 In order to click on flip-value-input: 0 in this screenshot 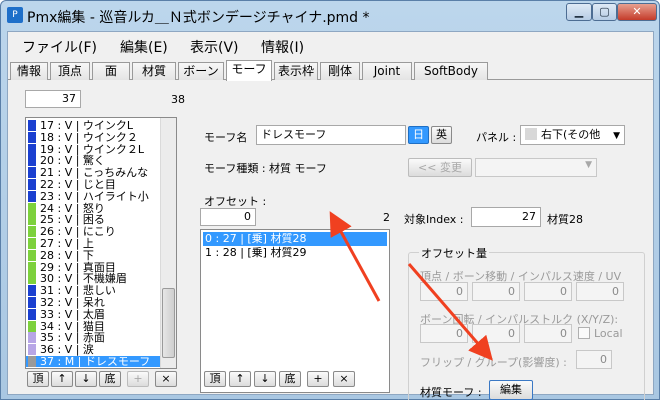, I will do `click(594, 359)`.